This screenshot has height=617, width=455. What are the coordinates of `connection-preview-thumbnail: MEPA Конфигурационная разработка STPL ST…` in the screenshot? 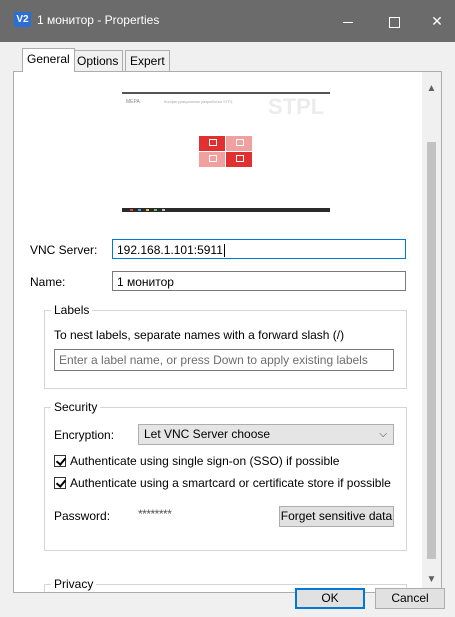 It's located at (226, 152).